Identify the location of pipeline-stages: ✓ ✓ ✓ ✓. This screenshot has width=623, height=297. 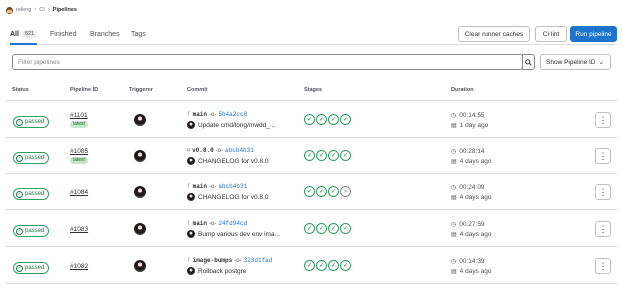
(327, 119).